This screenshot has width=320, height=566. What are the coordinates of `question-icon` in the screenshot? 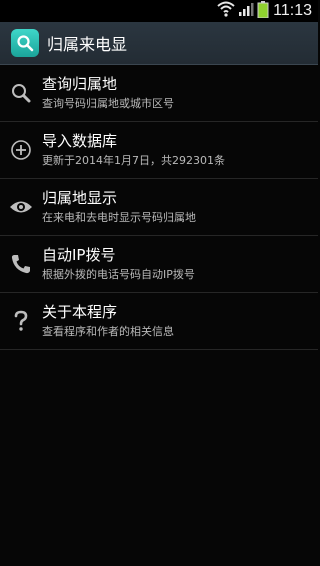 It's located at (21, 321).